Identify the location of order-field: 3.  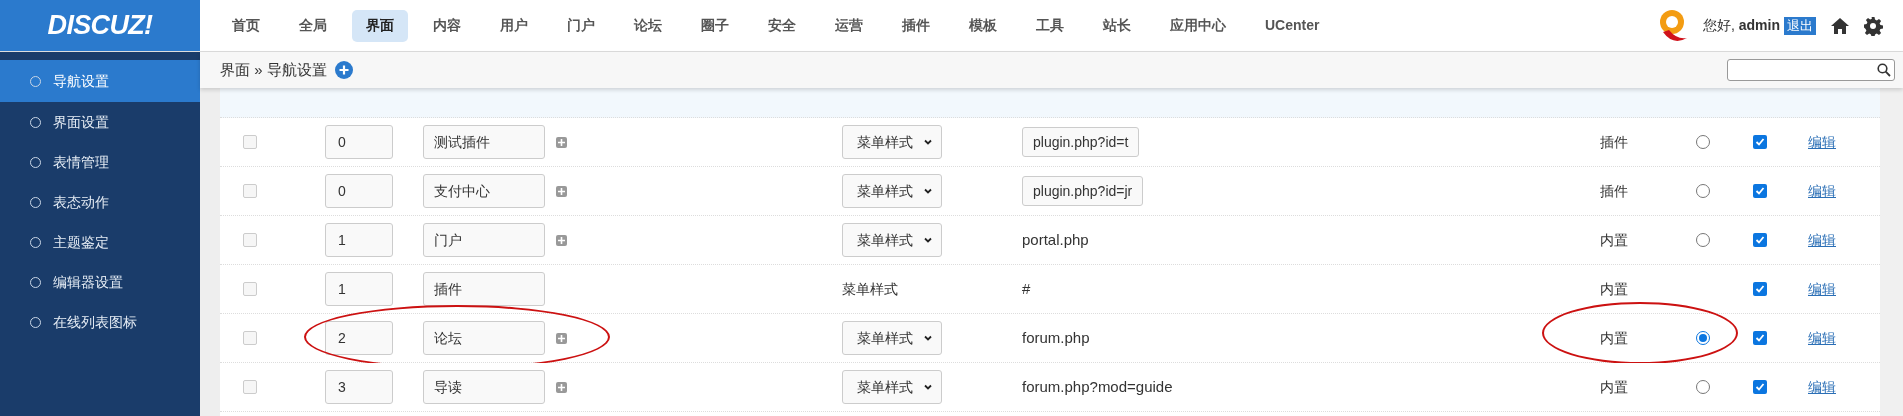
(359, 387).